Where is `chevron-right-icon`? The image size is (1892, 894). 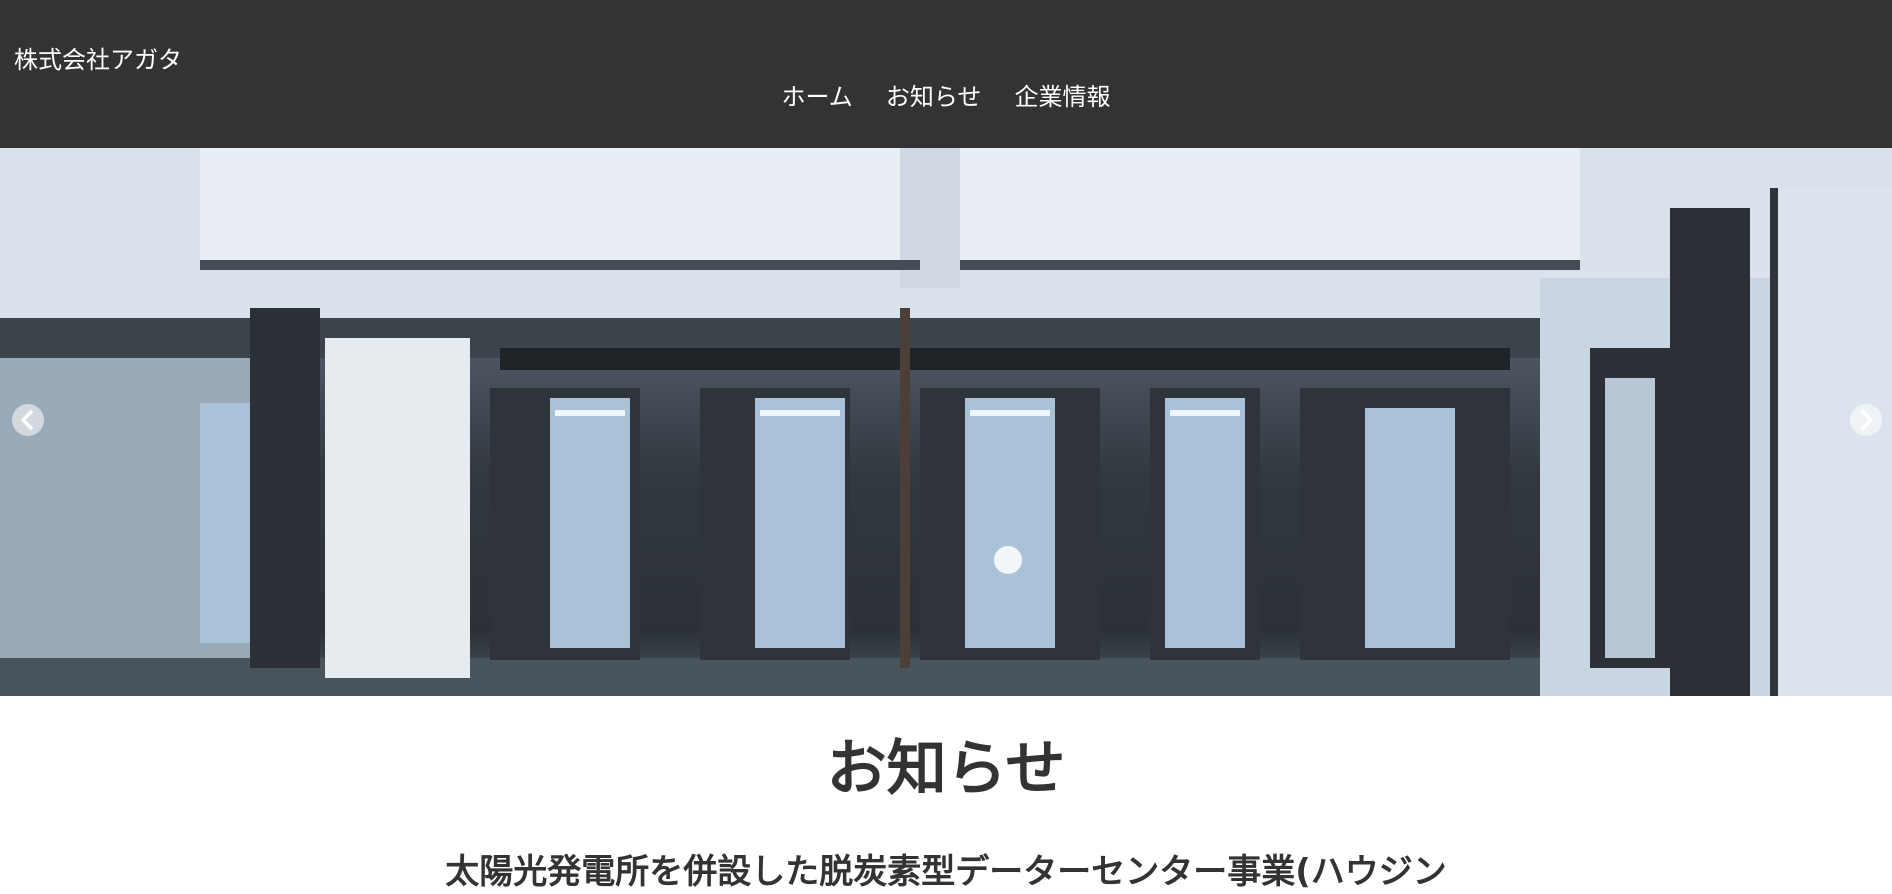 chevron-right-icon is located at coordinates (1867, 420).